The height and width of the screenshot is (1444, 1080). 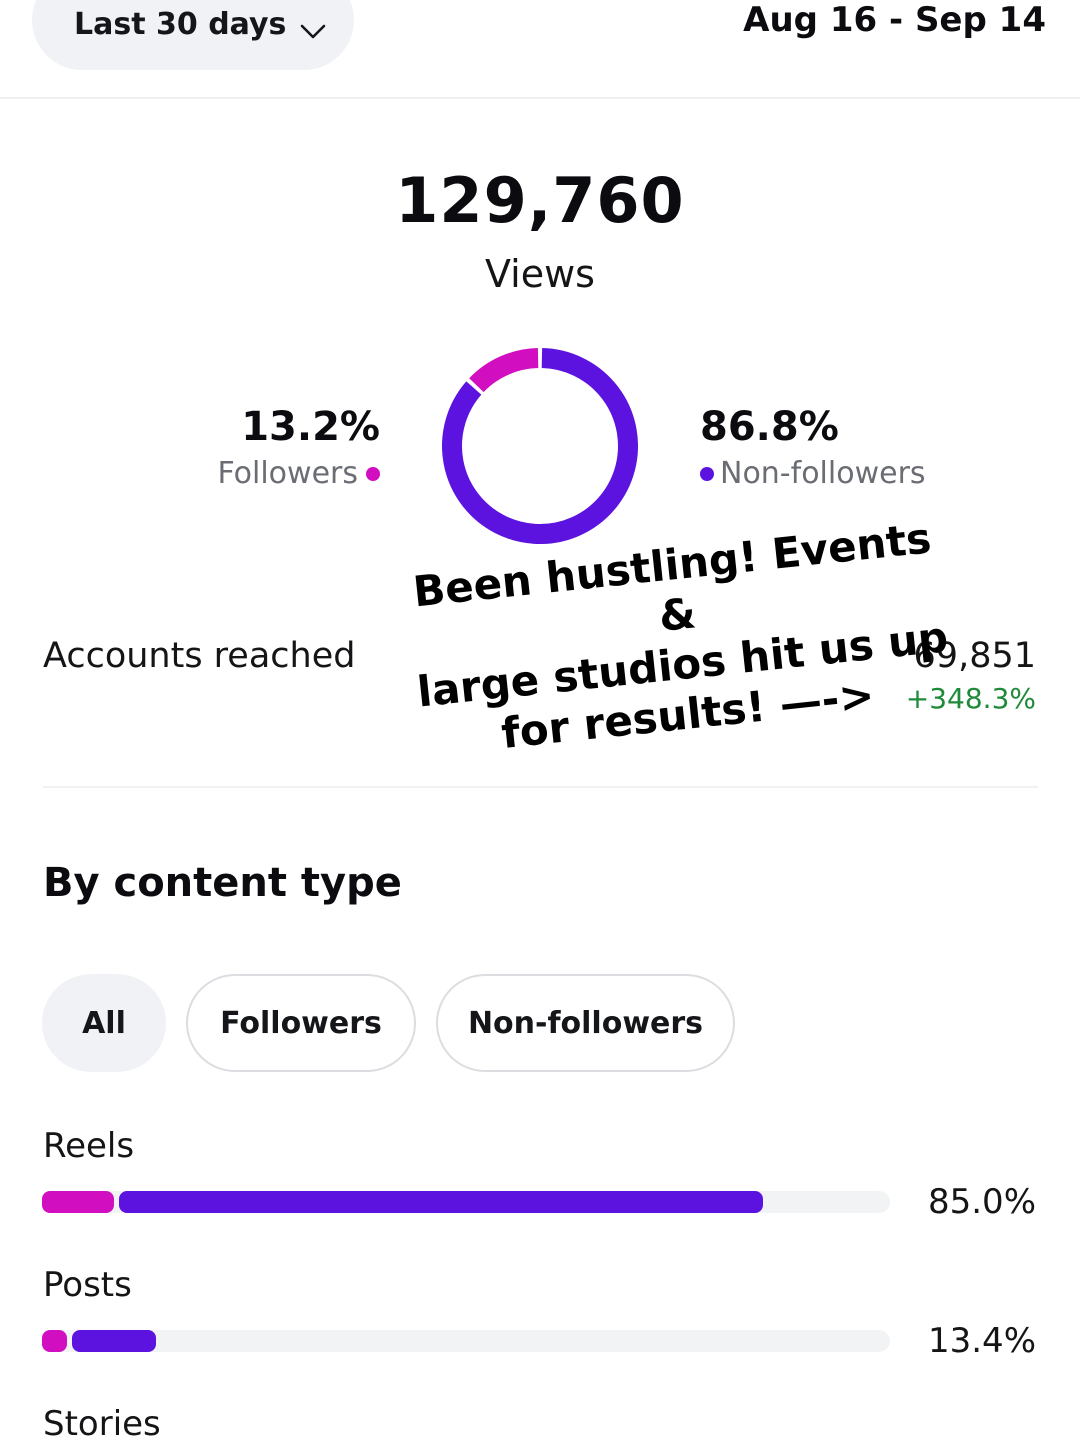 I want to click on filter-chip-nonfollowers: Non-followers, so click(x=585, y=1023).